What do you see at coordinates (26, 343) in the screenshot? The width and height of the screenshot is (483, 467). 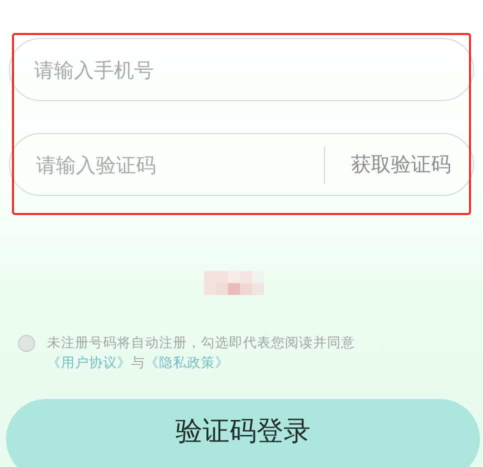 I see `agree-checkbox` at bounding box center [26, 343].